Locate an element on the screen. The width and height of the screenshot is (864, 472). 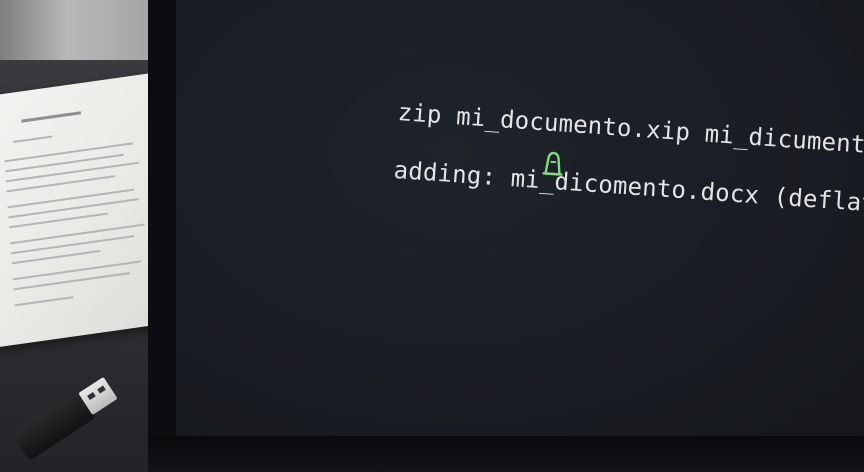
back-wall is located at coordinates (75, 31).